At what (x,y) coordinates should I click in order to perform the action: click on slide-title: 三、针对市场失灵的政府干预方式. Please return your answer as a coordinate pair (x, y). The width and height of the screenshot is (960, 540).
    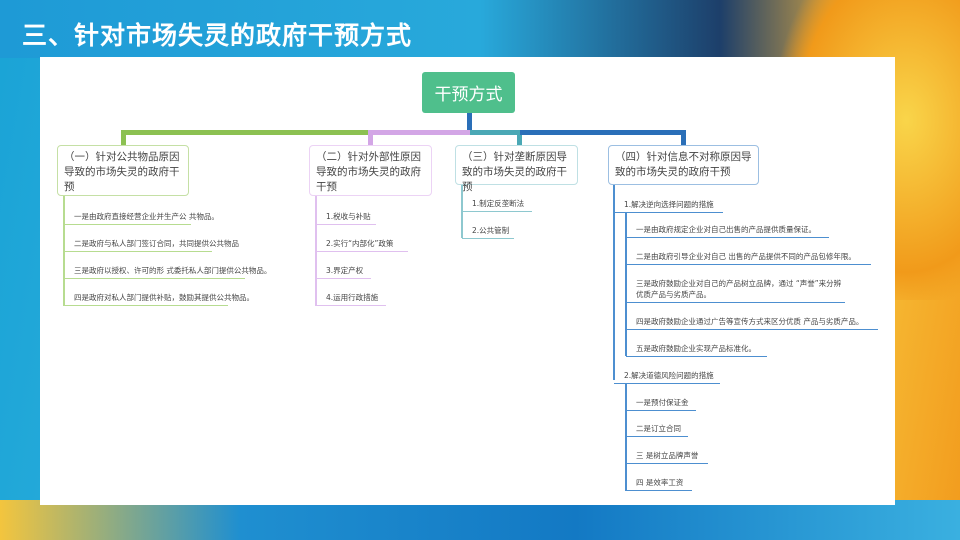
    Looking at the image, I should click on (217, 35).